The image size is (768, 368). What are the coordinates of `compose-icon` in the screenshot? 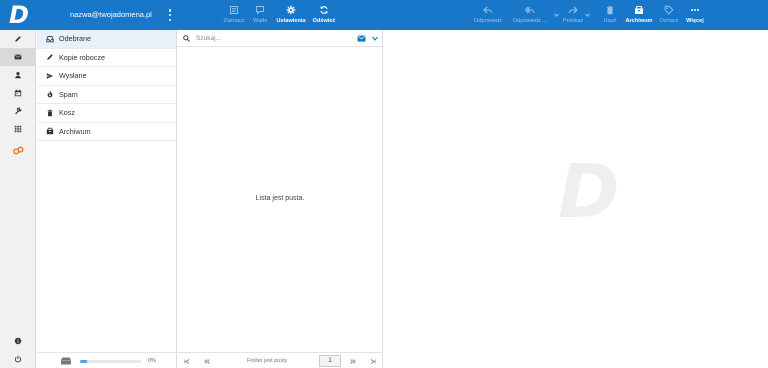 It's located at (18, 39).